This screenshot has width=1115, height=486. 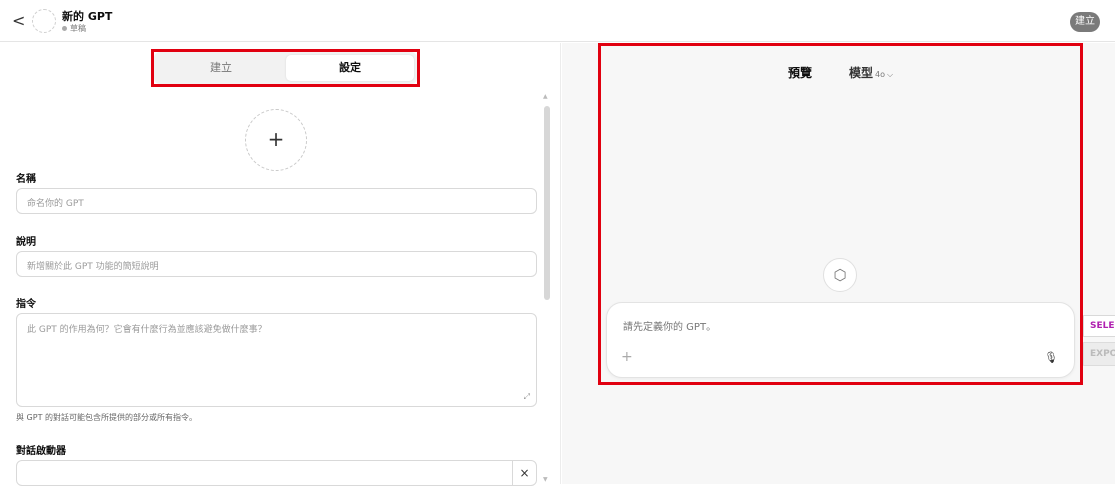 I want to click on draft-status: 草稿, so click(x=74, y=28).